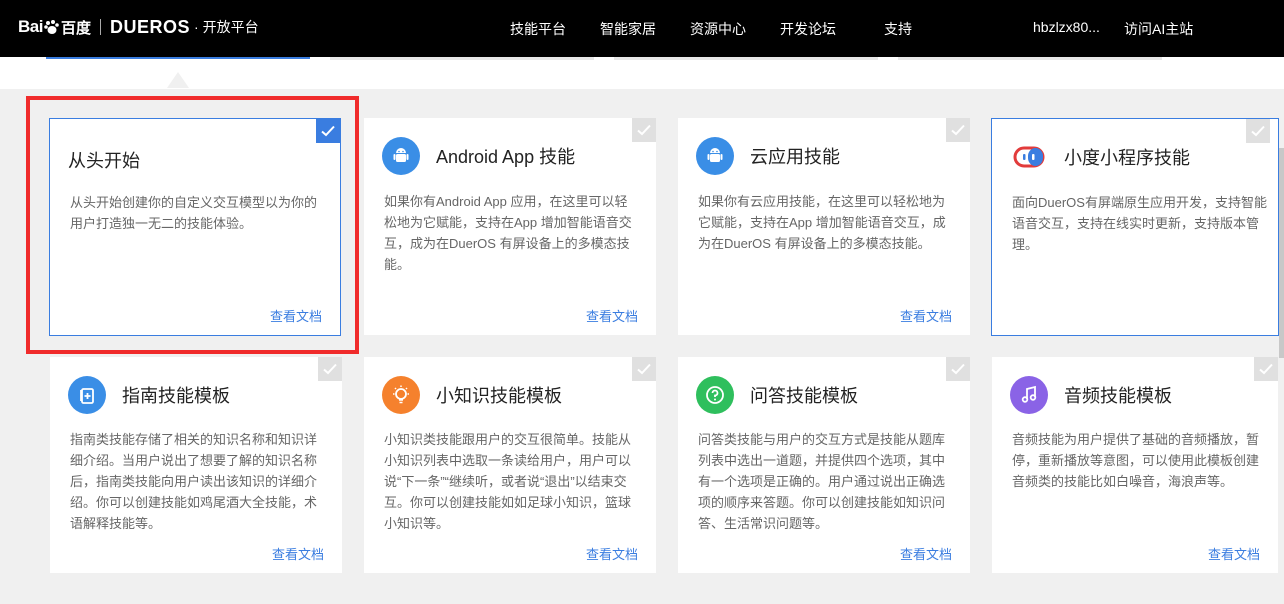  Describe the element at coordinates (538, 29) in the screenshot. I see `nav-skill-platform: 技能平台` at that location.